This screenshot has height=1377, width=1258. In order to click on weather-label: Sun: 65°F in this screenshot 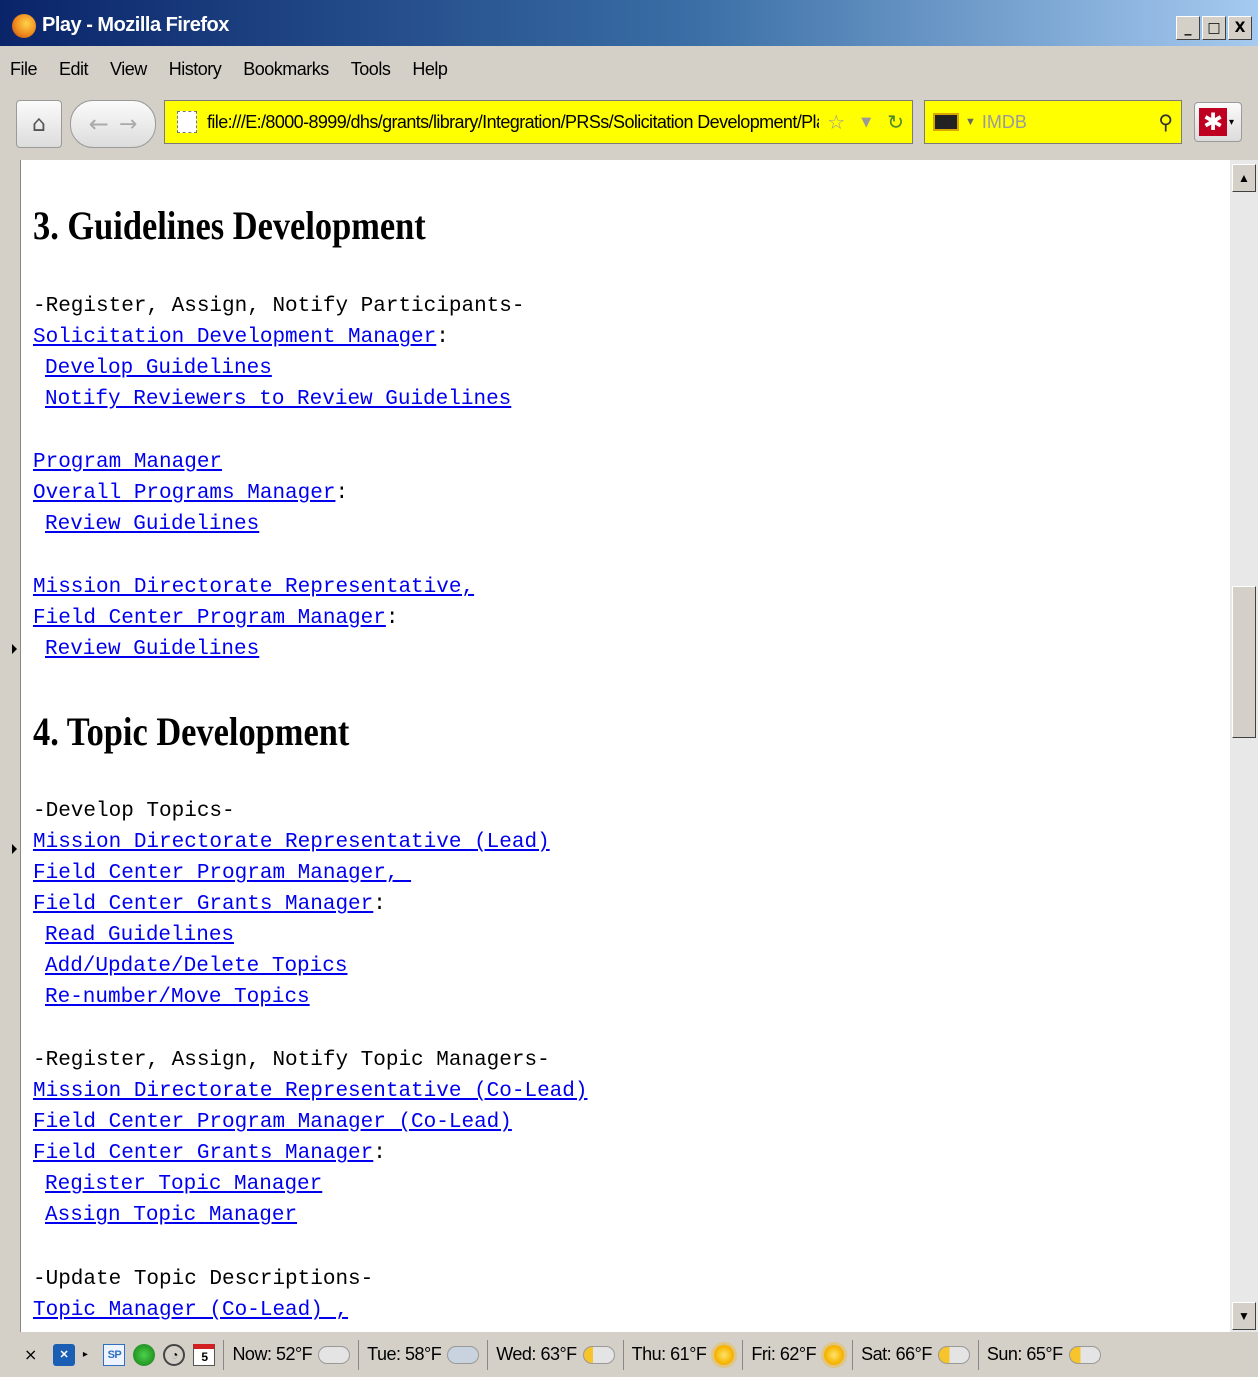, I will do `click(1024, 1354)`.